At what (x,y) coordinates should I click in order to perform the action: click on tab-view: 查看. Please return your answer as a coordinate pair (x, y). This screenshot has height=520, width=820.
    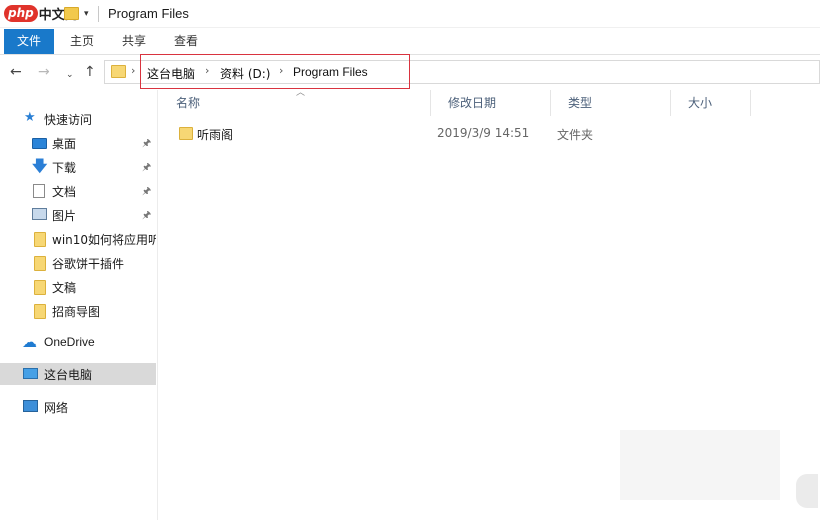
    Looking at the image, I should click on (186, 41).